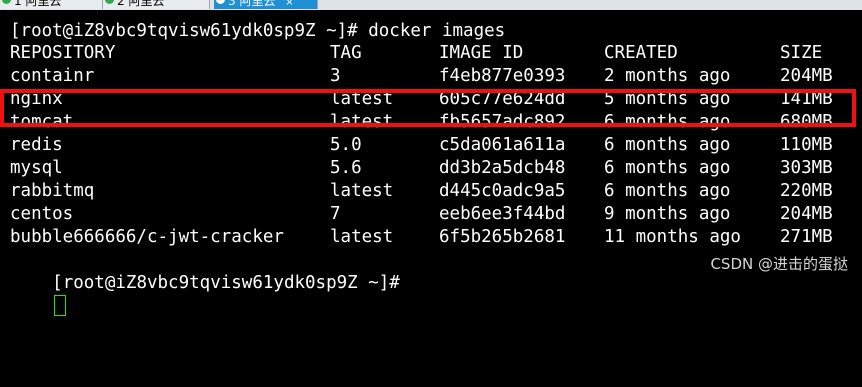 The width and height of the screenshot is (862, 387). I want to click on row-tag: 3, so click(335, 76).